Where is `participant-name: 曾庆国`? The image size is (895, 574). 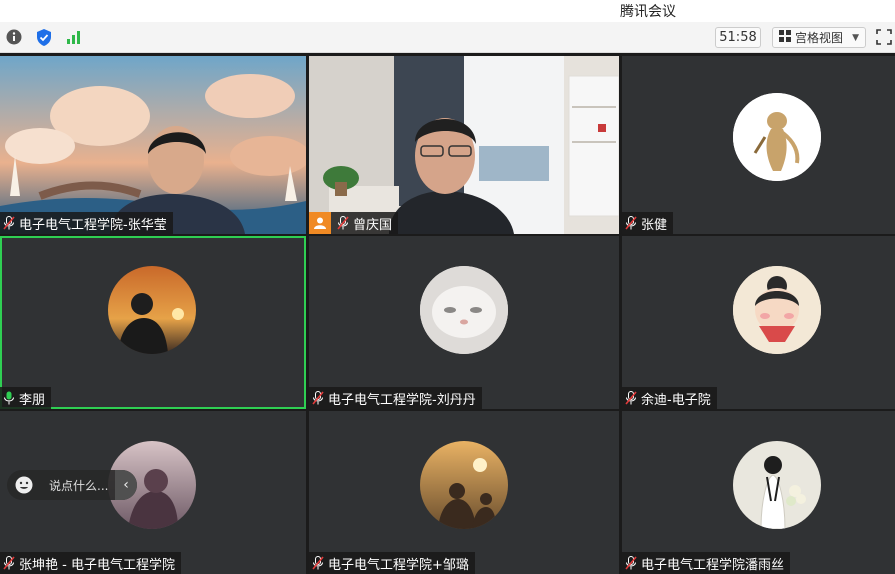 participant-name: 曾庆国 is located at coordinates (373, 225).